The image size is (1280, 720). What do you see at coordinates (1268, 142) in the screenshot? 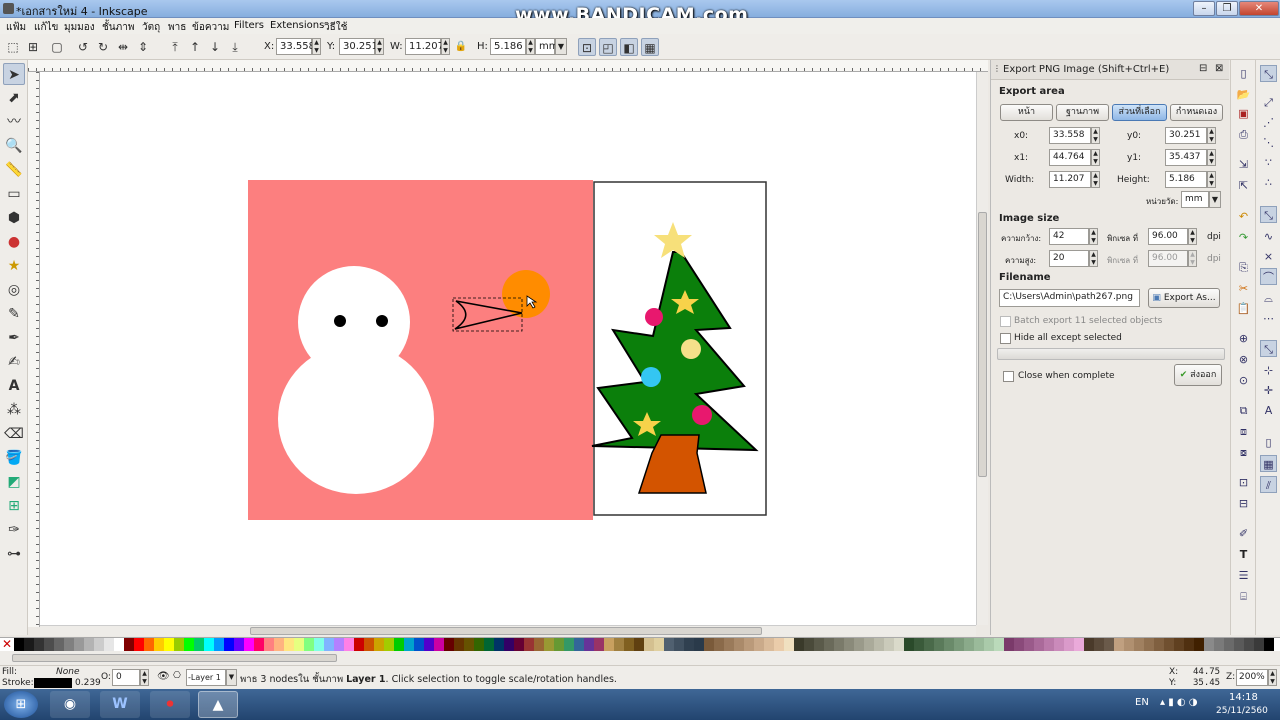
I see `snap-bbox-corners-icon: ⋱` at bounding box center [1268, 142].